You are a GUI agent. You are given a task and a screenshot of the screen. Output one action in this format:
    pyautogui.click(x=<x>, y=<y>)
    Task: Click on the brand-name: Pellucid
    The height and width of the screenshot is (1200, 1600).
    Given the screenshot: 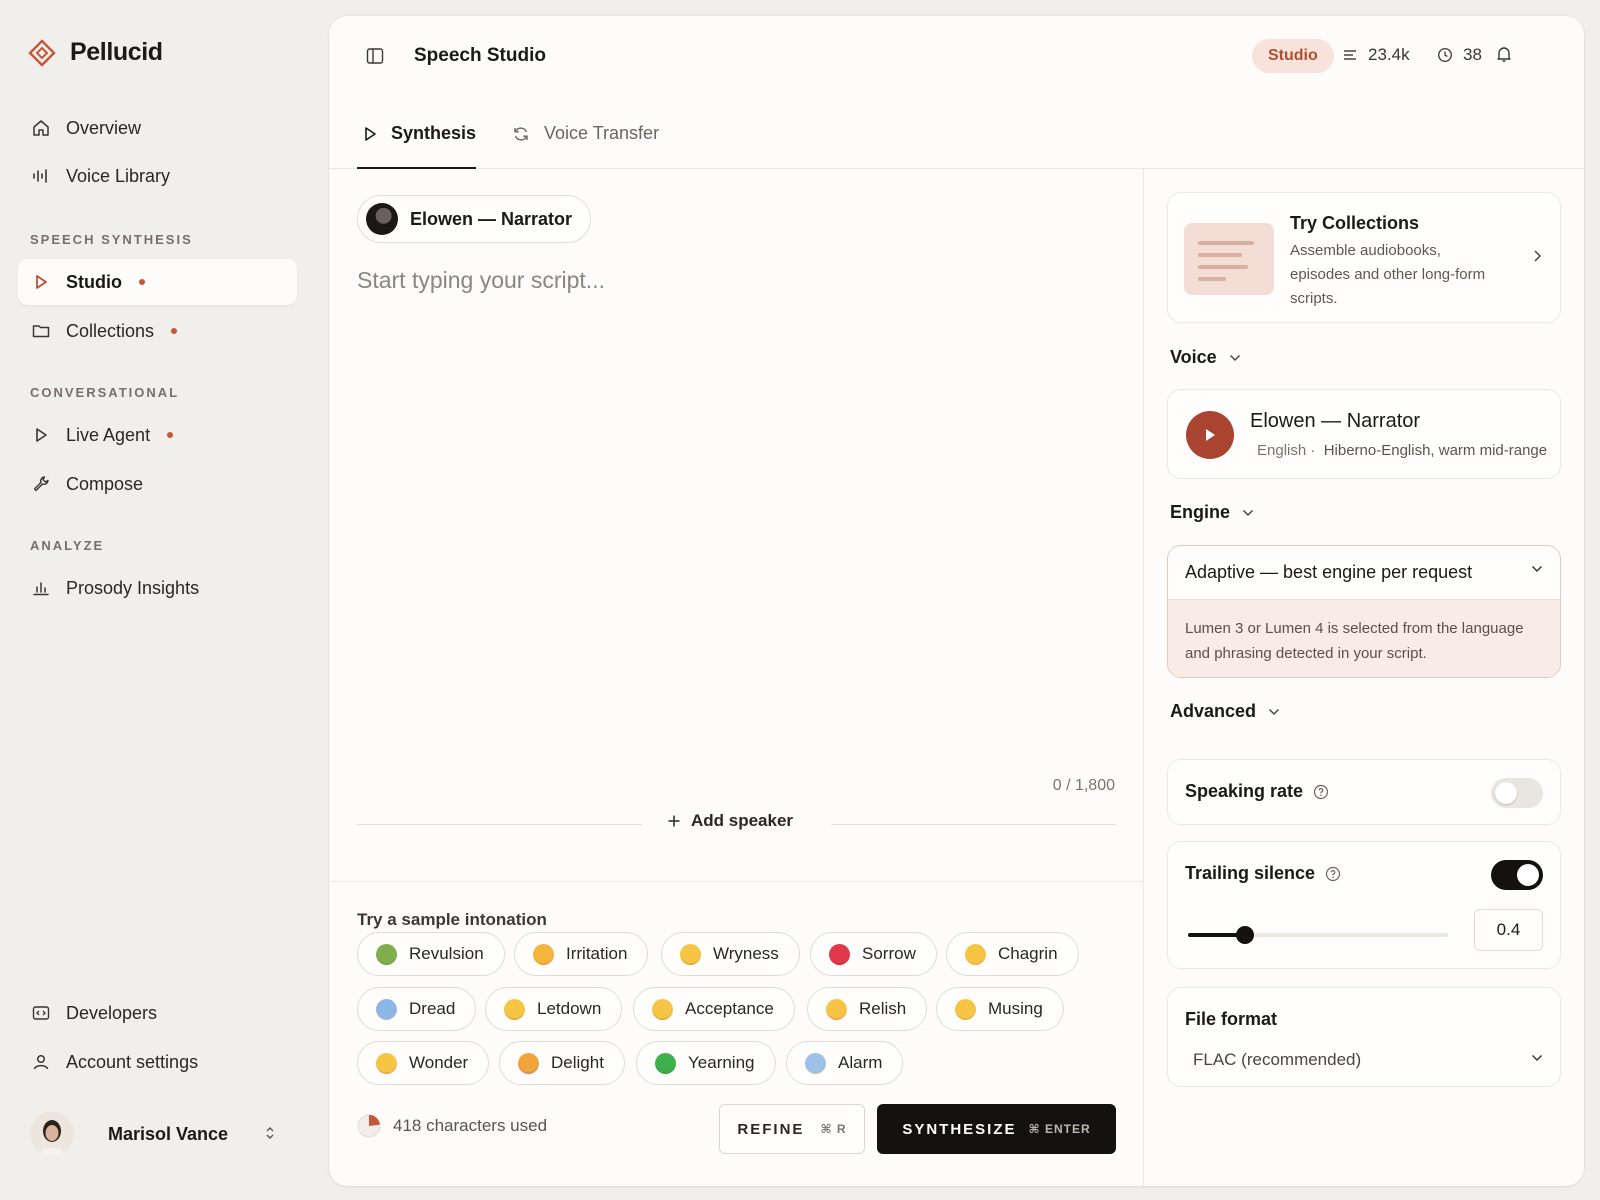 What is the action you would take?
    pyautogui.click(x=116, y=52)
    